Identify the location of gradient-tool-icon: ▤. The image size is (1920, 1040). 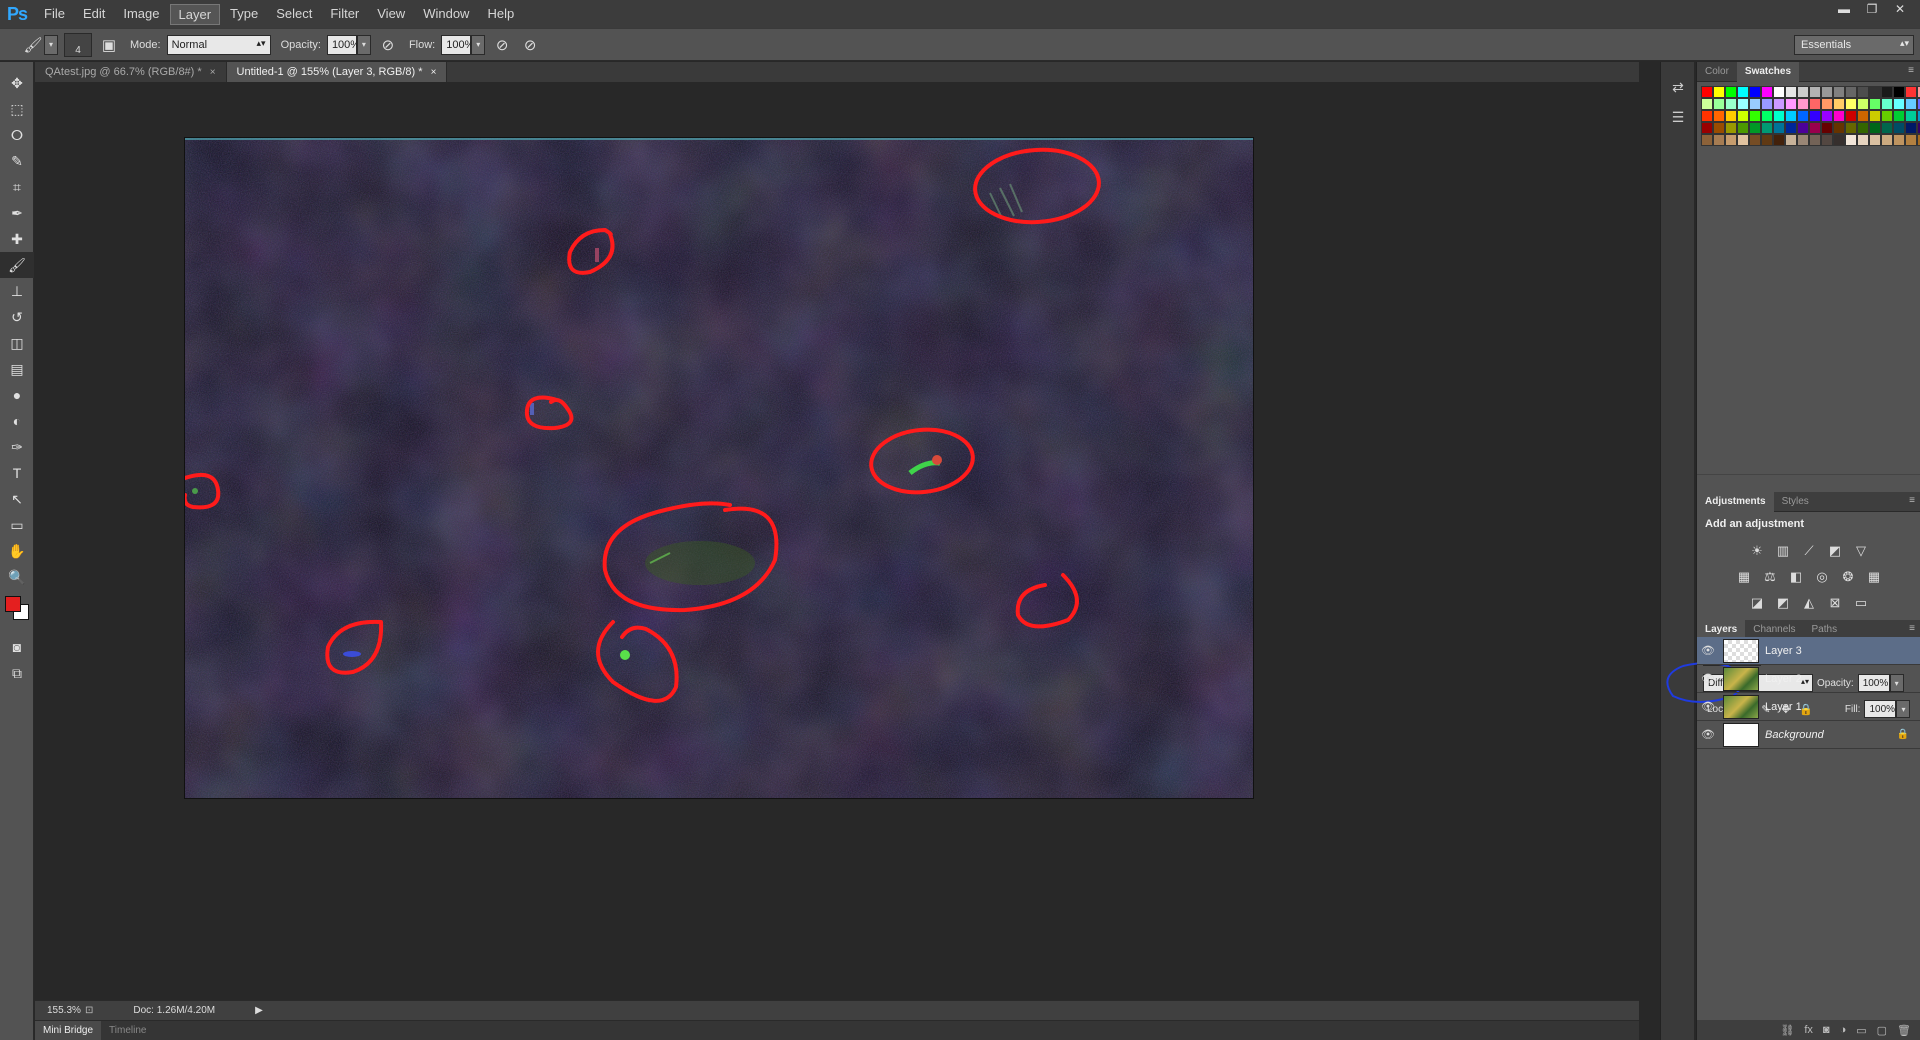
(17, 369).